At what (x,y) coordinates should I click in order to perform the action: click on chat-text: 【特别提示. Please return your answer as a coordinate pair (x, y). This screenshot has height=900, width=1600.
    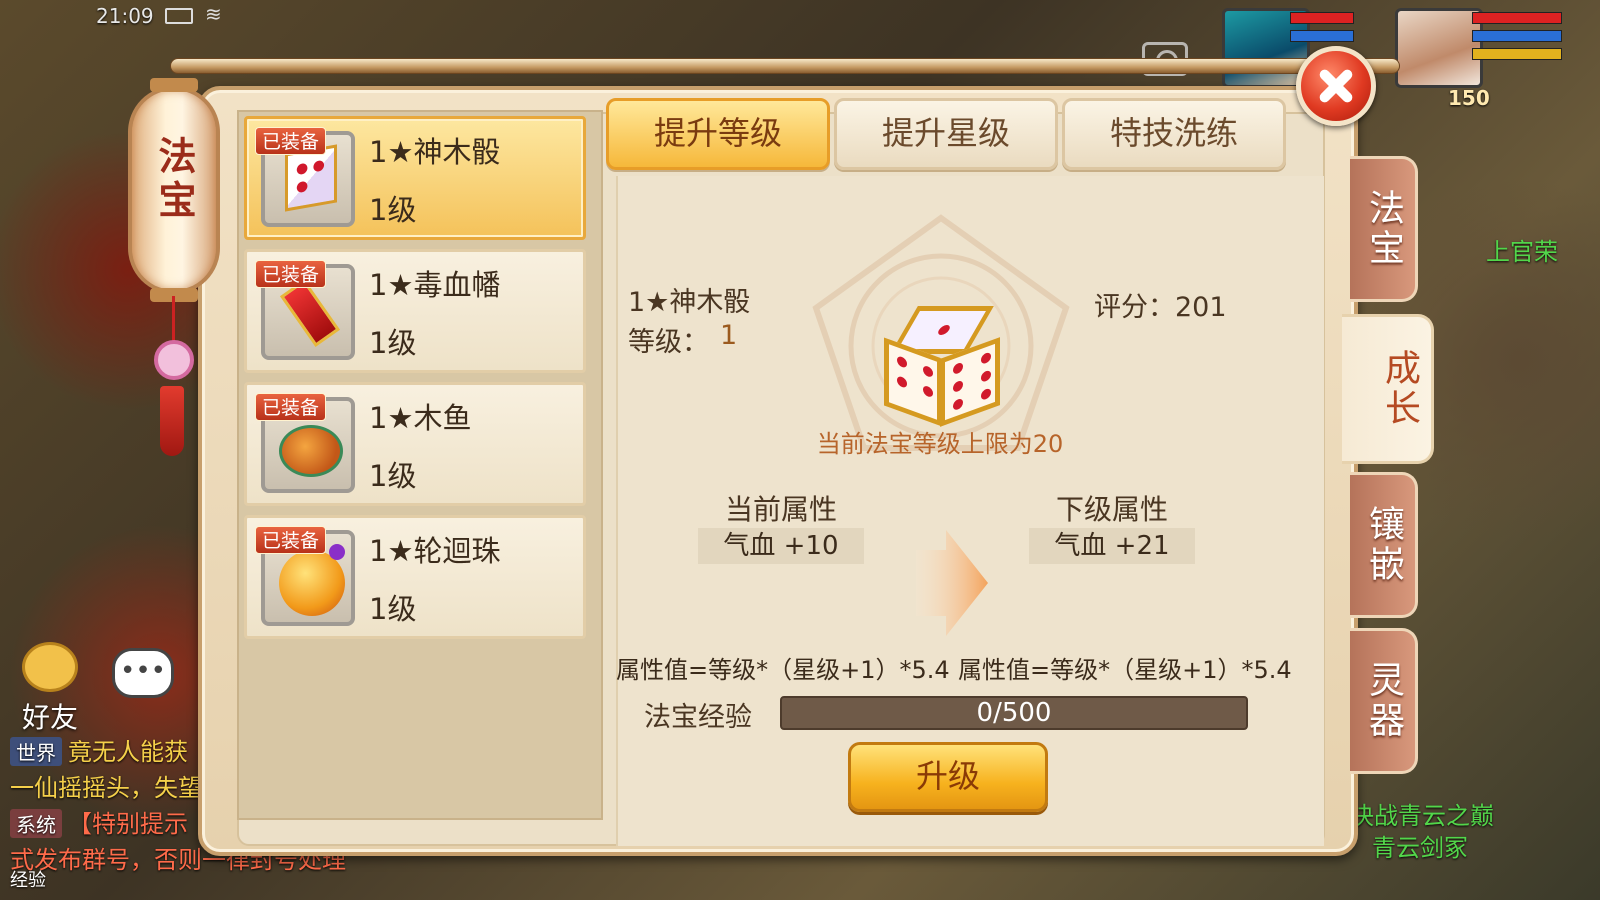
    Looking at the image, I should click on (128, 824).